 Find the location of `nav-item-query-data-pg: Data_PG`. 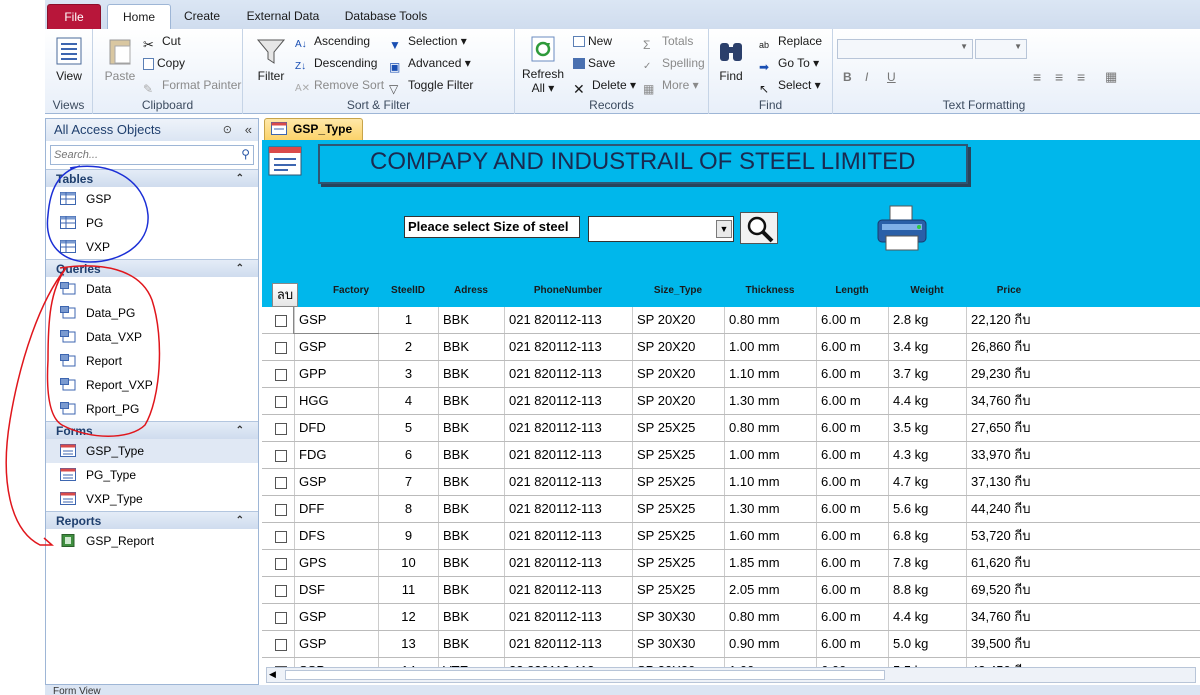

nav-item-query-data-pg: Data_PG is located at coordinates (152, 313).